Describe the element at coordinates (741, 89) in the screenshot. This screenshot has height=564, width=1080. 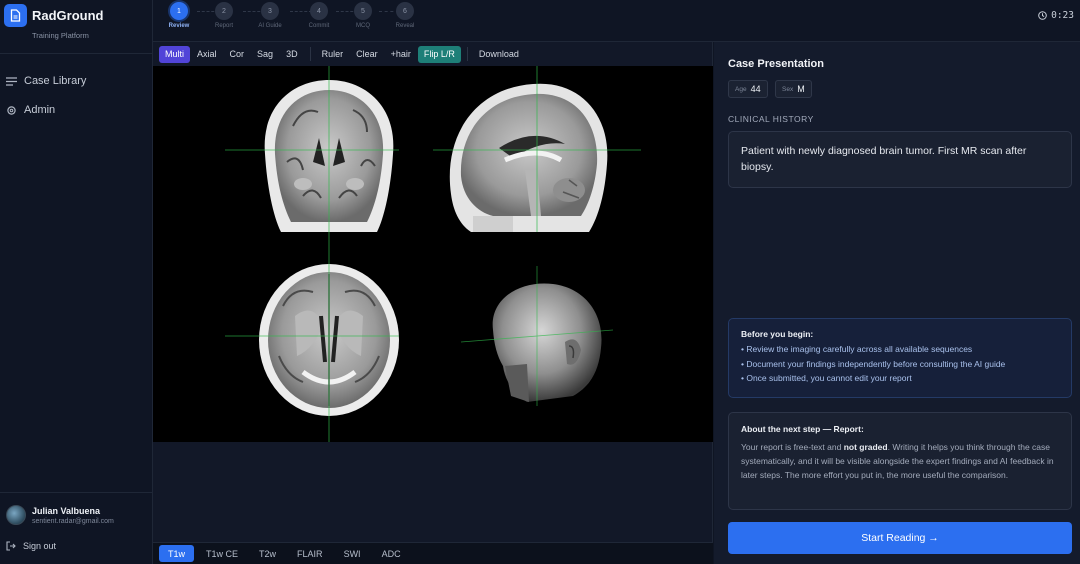
I see `age-key: Age` at that location.